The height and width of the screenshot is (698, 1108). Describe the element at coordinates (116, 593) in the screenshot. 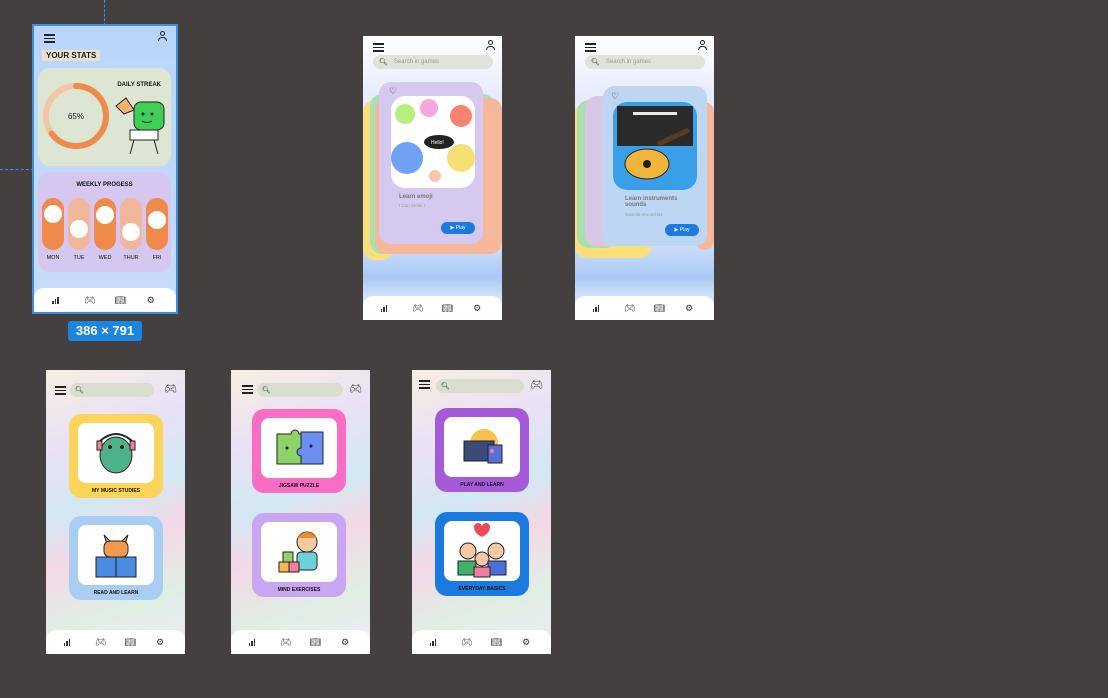

I see `tile-label: READ AND LEARN` at that location.